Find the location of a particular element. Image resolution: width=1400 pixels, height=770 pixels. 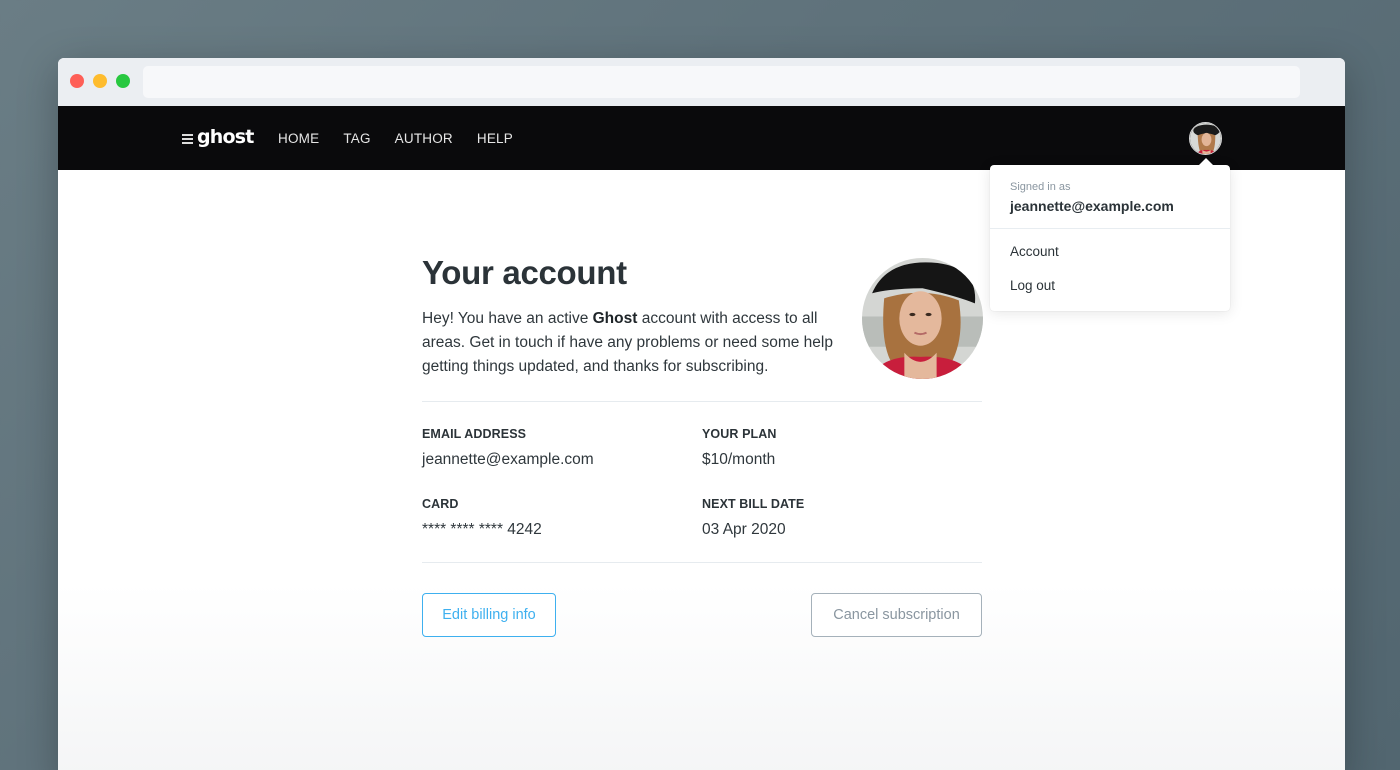

cancel-subscription-button: Cancel subscription is located at coordinates (896, 615).